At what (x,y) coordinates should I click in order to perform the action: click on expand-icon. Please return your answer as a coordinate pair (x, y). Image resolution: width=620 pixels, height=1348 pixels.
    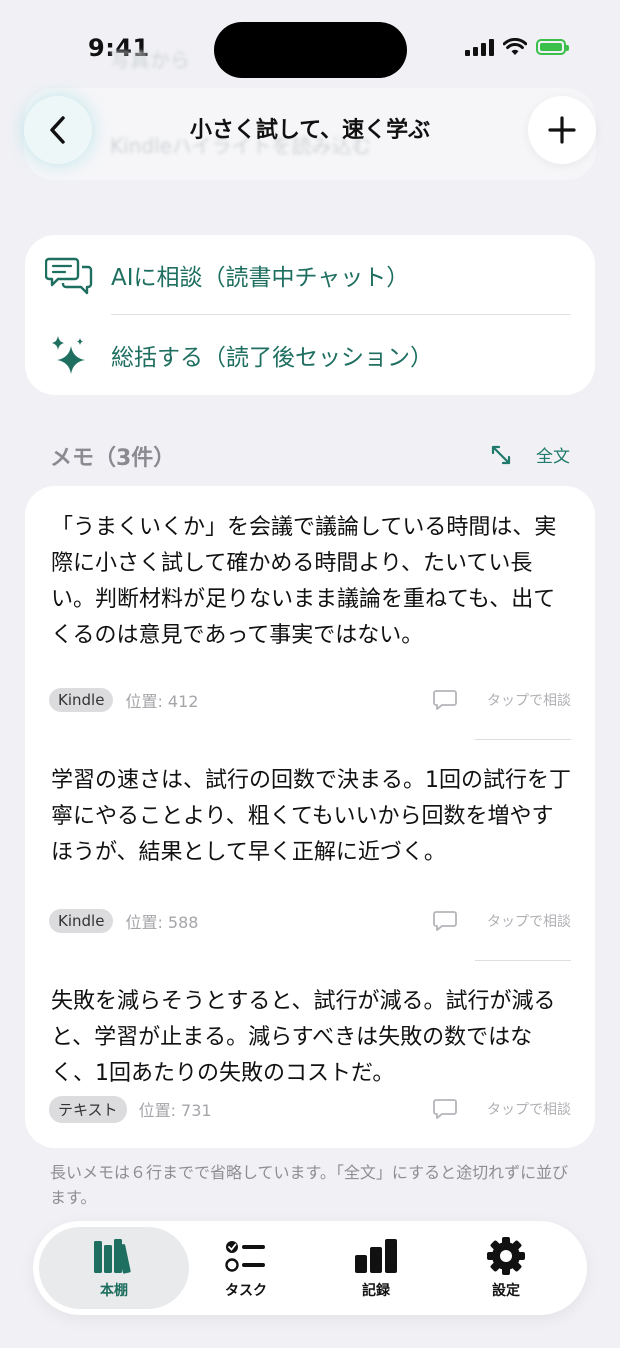
    Looking at the image, I should click on (501, 454).